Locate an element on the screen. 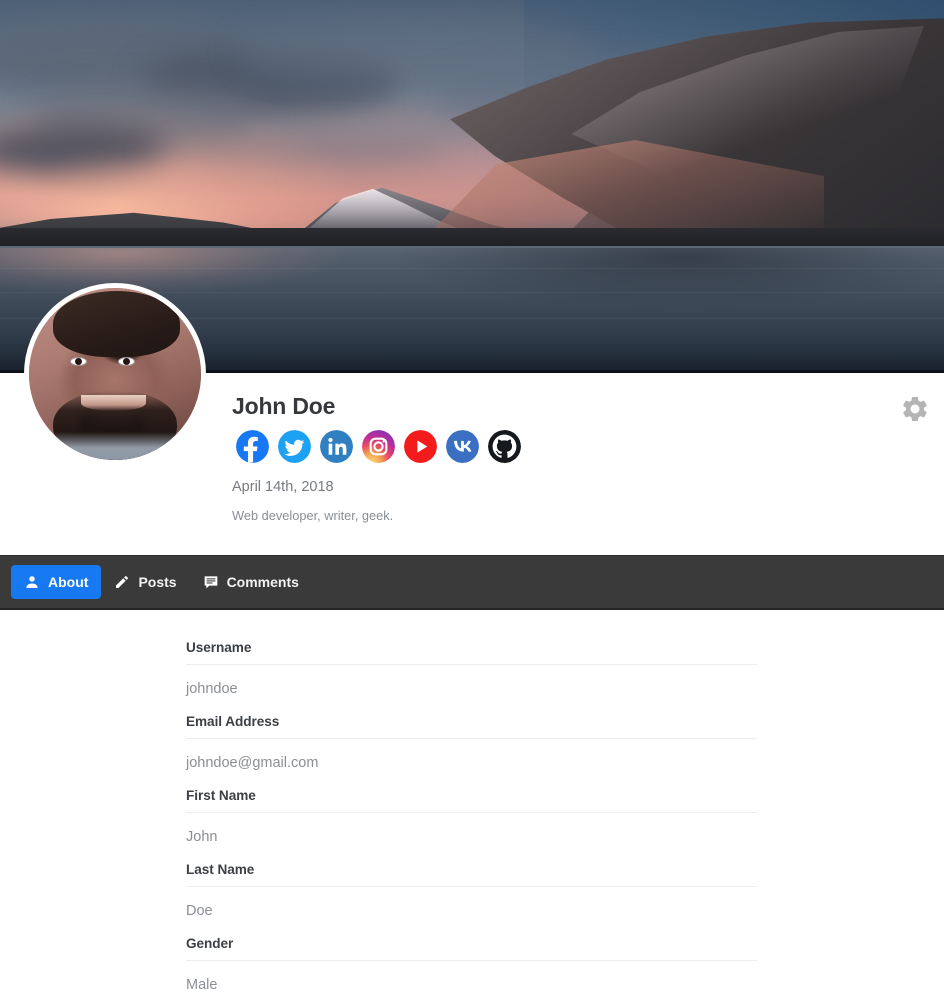  tab-comments: Comments is located at coordinates (251, 582).